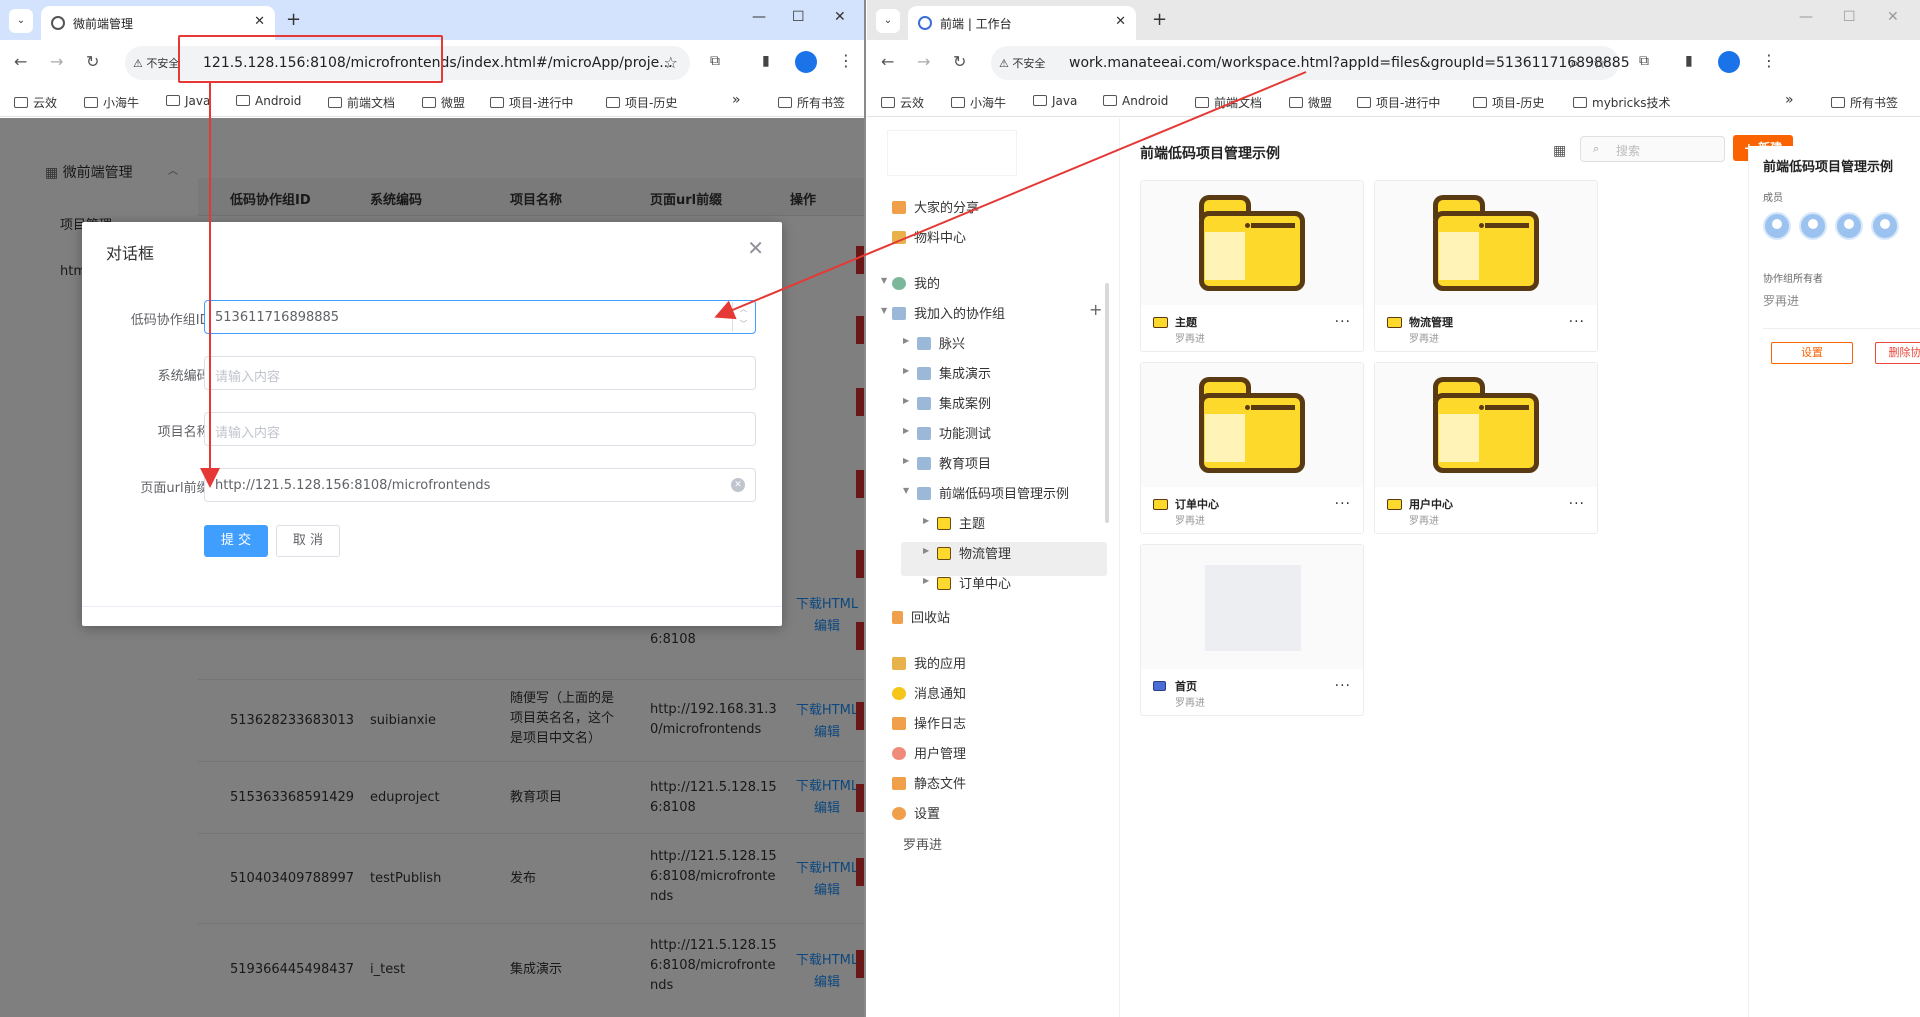 This screenshot has width=1920, height=1017. What do you see at coordinates (1010, 195) in the screenshot?
I see `arrow-to-field` at bounding box center [1010, 195].